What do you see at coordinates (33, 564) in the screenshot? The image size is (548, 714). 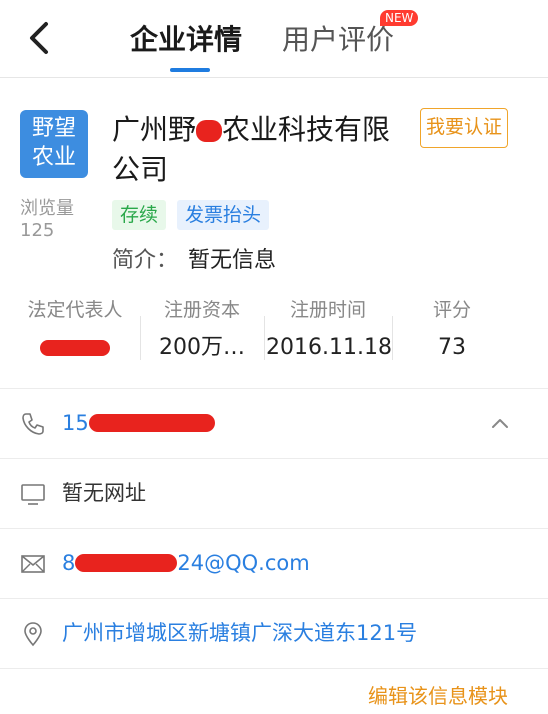 I see `mail-icon` at bounding box center [33, 564].